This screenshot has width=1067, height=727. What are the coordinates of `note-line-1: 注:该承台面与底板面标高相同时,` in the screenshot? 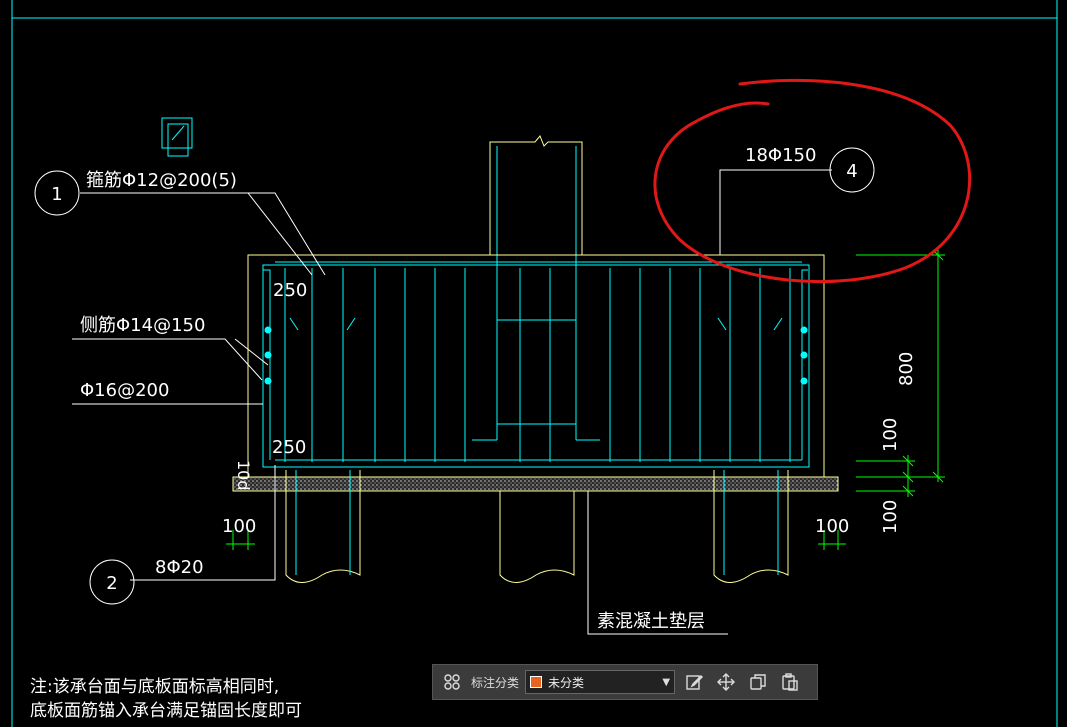 It's located at (154, 687).